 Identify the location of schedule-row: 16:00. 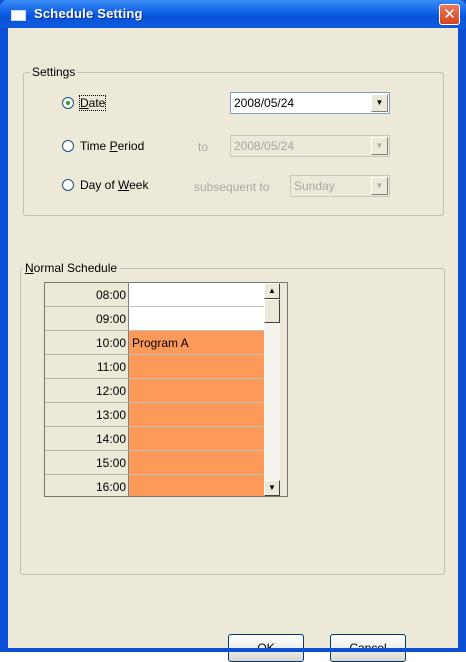
(155, 485).